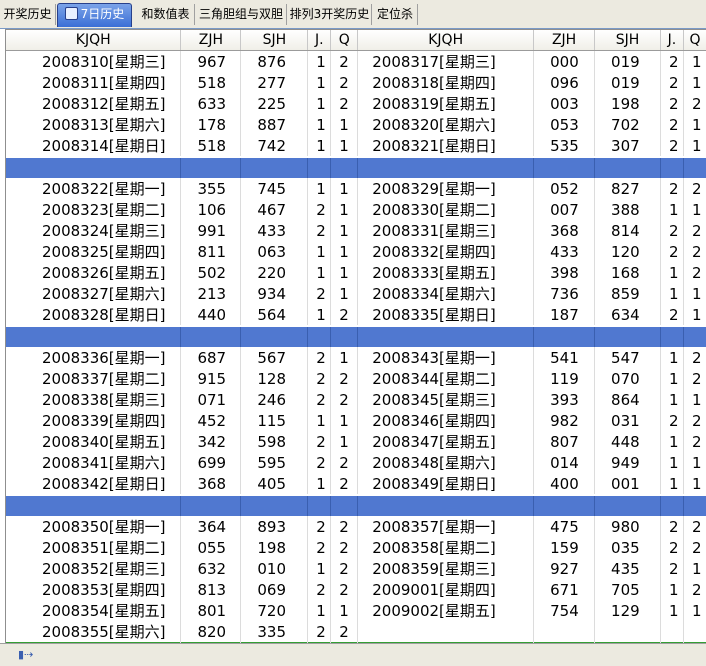 This screenshot has height=666, width=706. I want to click on table-row: 2008310[星期三] 967 876 1 2 2008317[星期三] 000 019 2 1, so click(356, 61).